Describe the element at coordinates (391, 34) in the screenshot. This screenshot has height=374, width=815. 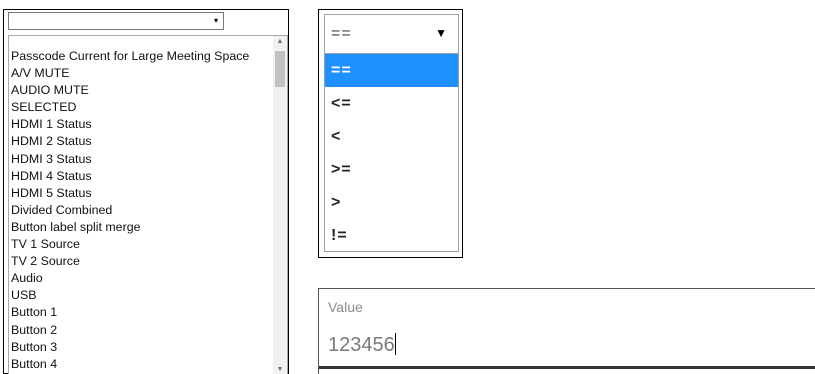
I see `operator-select: == ▼` at that location.